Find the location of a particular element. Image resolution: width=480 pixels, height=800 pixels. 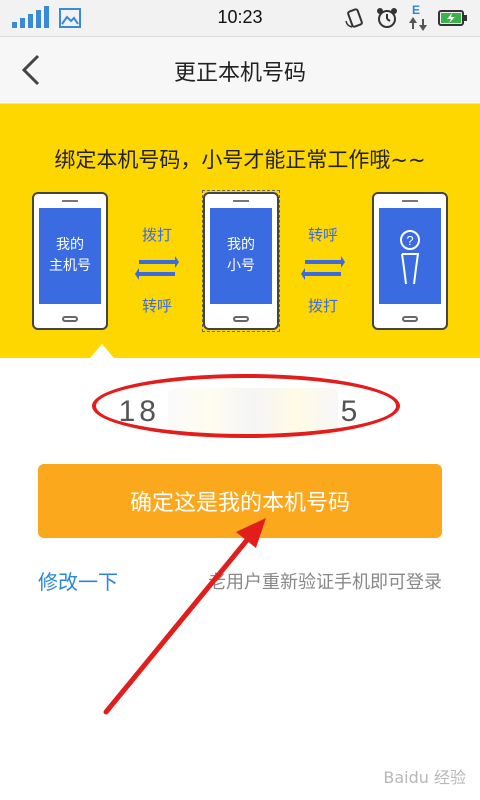

small-phone-screen: 我的 小号 is located at coordinates (241, 256).